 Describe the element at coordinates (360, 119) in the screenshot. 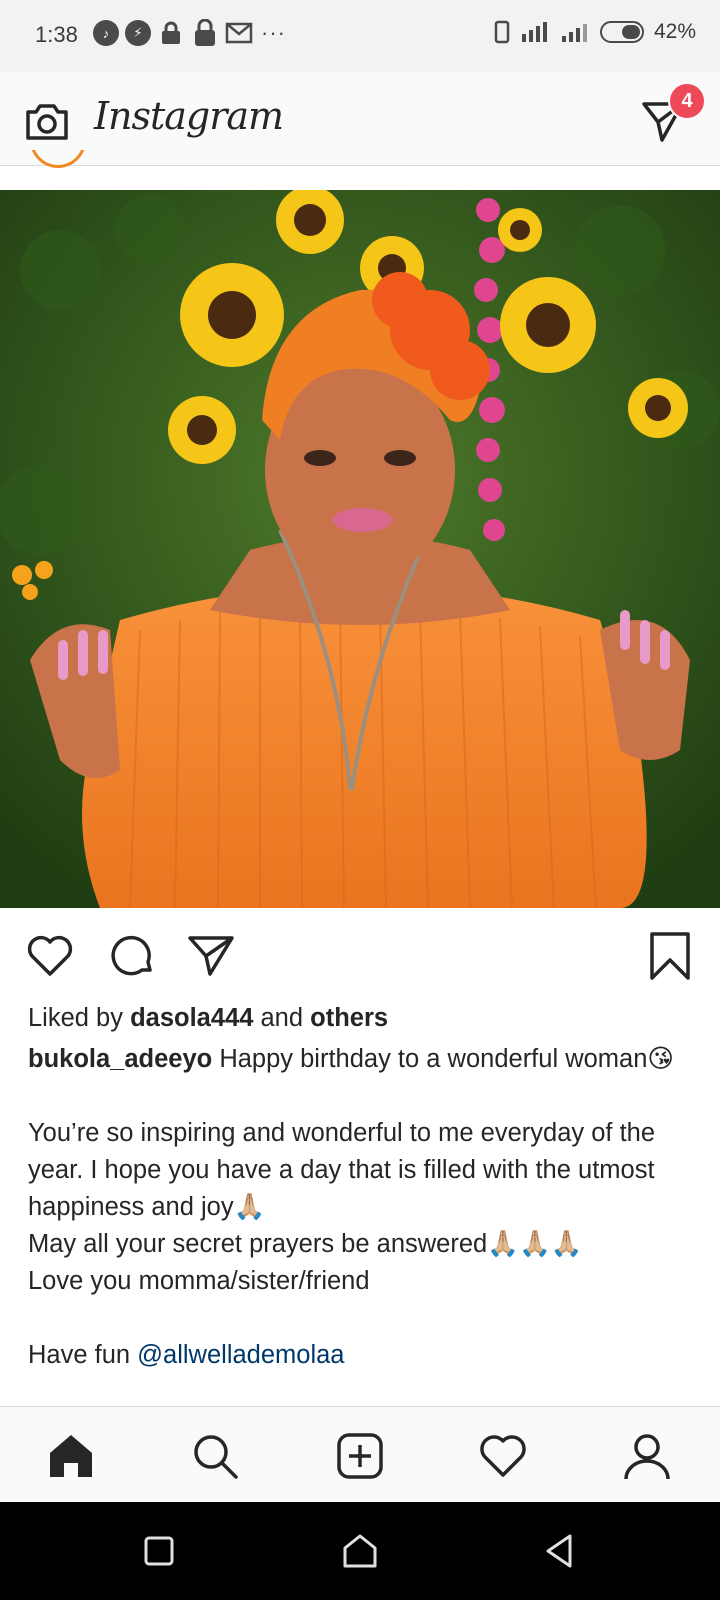

I see `instagram-header: Instagram 4` at that location.